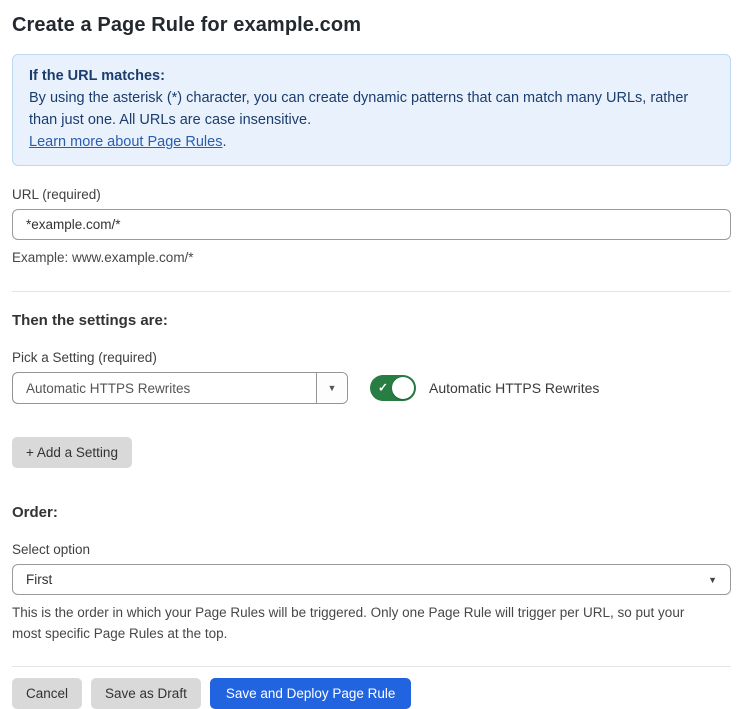 The height and width of the screenshot is (709, 743). What do you see at coordinates (72, 452) in the screenshot?
I see `add-setting-button: + Add a Setting` at bounding box center [72, 452].